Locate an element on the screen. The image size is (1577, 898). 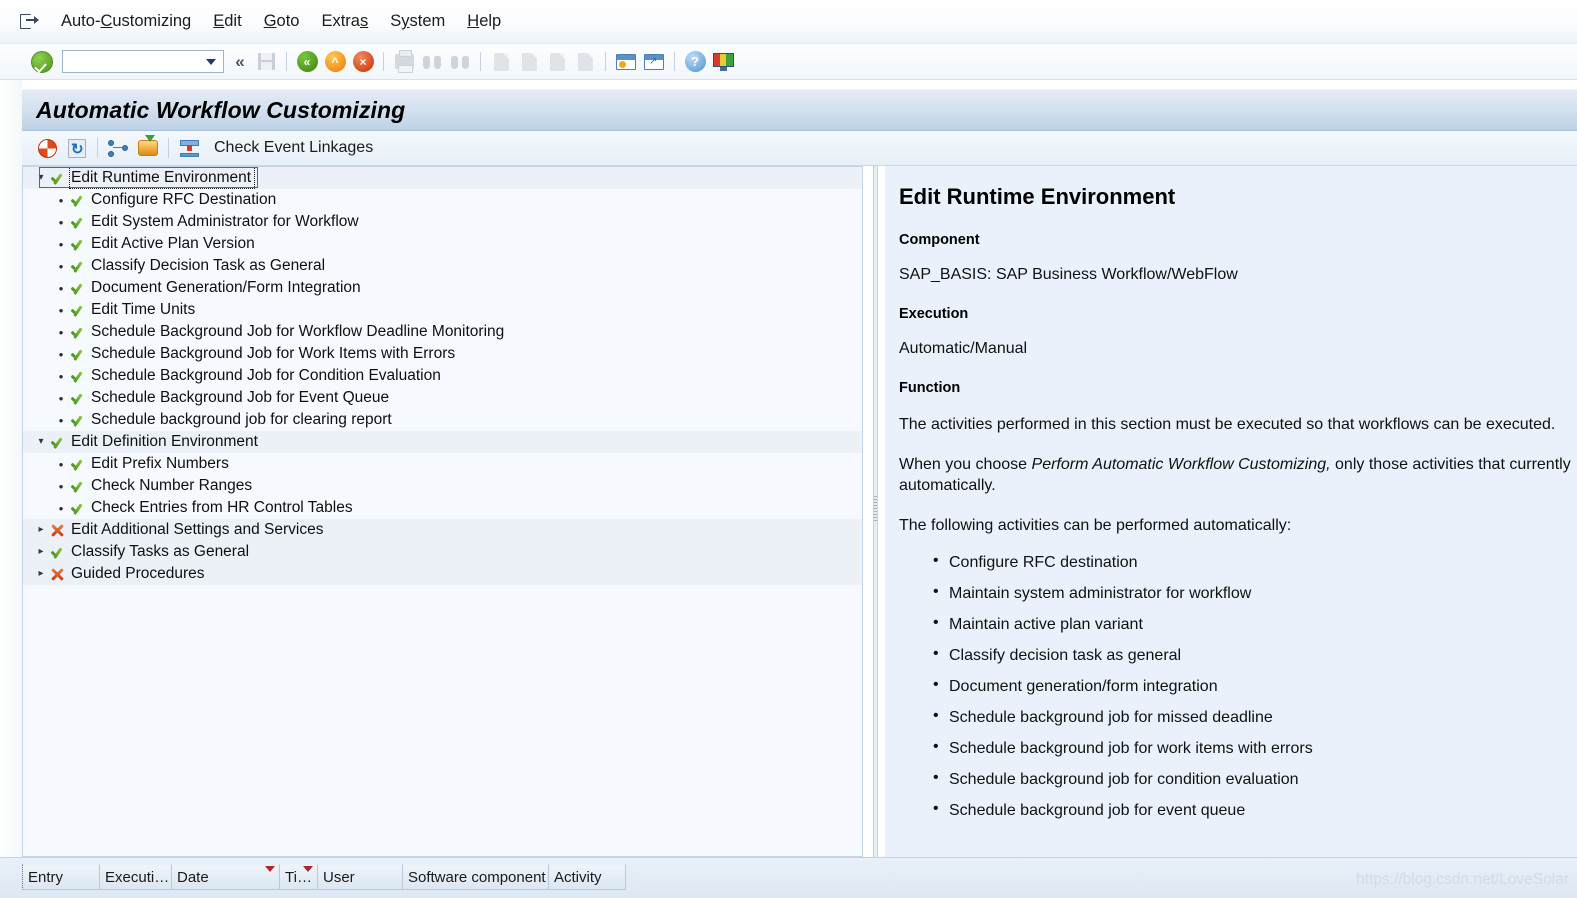
table-column-header-label: Entry is located at coordinates (46, 877).